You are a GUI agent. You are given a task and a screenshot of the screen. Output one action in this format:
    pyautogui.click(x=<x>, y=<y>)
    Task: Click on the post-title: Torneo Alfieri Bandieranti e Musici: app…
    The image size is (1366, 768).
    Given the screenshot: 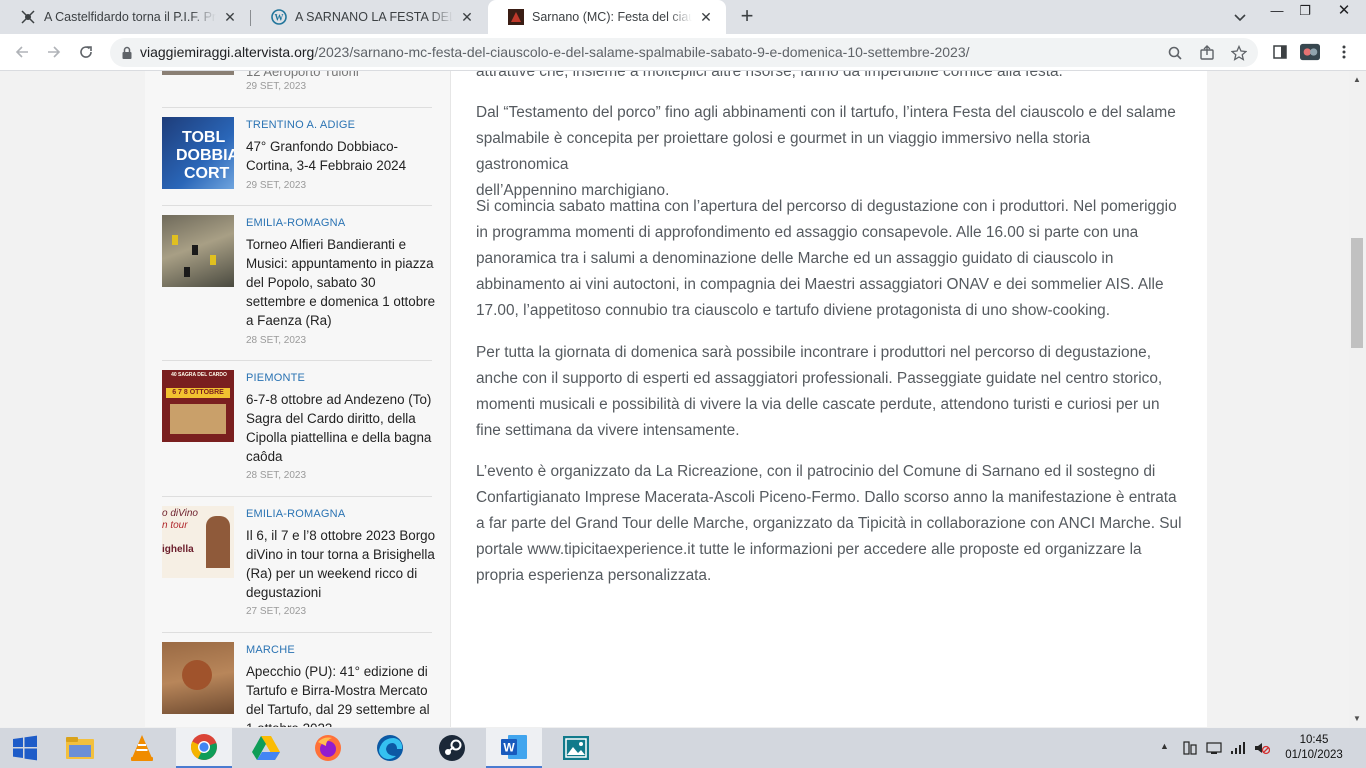 What is the action you would take?
    pyautogui.click(x=341, y=282)
    